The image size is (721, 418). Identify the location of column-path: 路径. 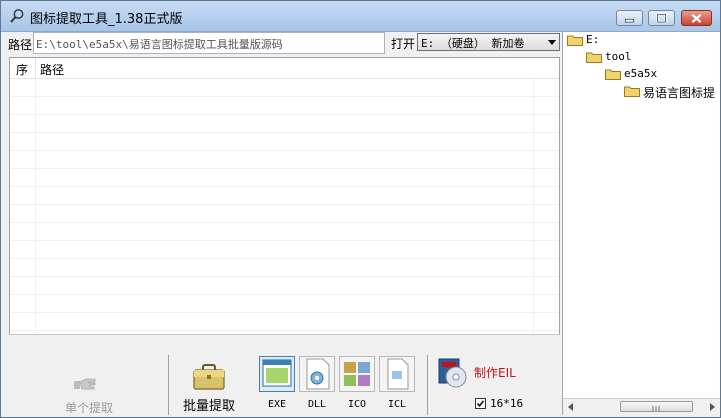
(52, 69).